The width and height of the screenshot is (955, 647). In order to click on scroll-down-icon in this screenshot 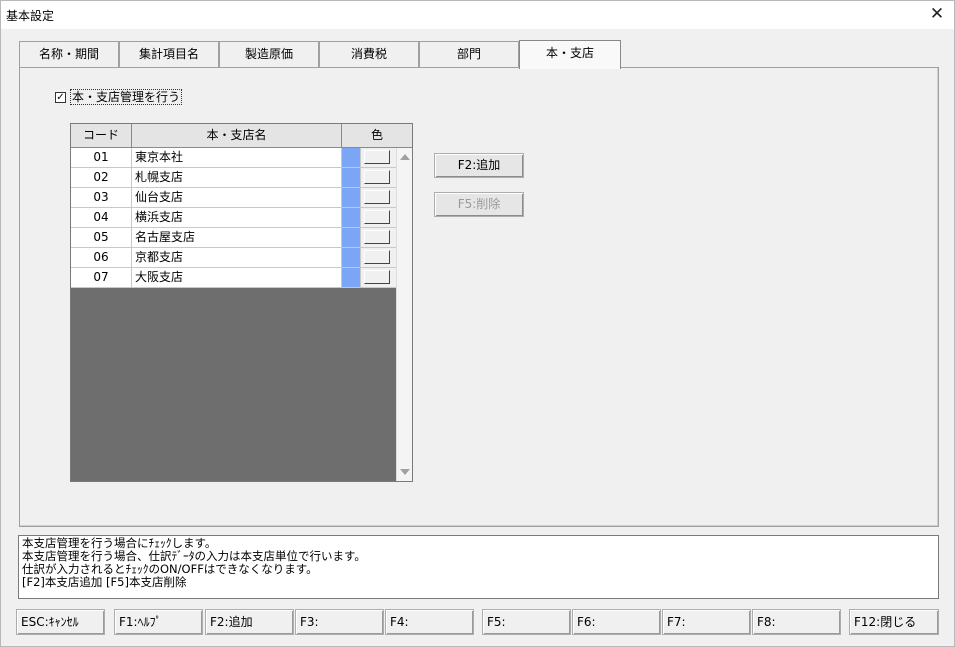, I will do `click(405, 472)`.